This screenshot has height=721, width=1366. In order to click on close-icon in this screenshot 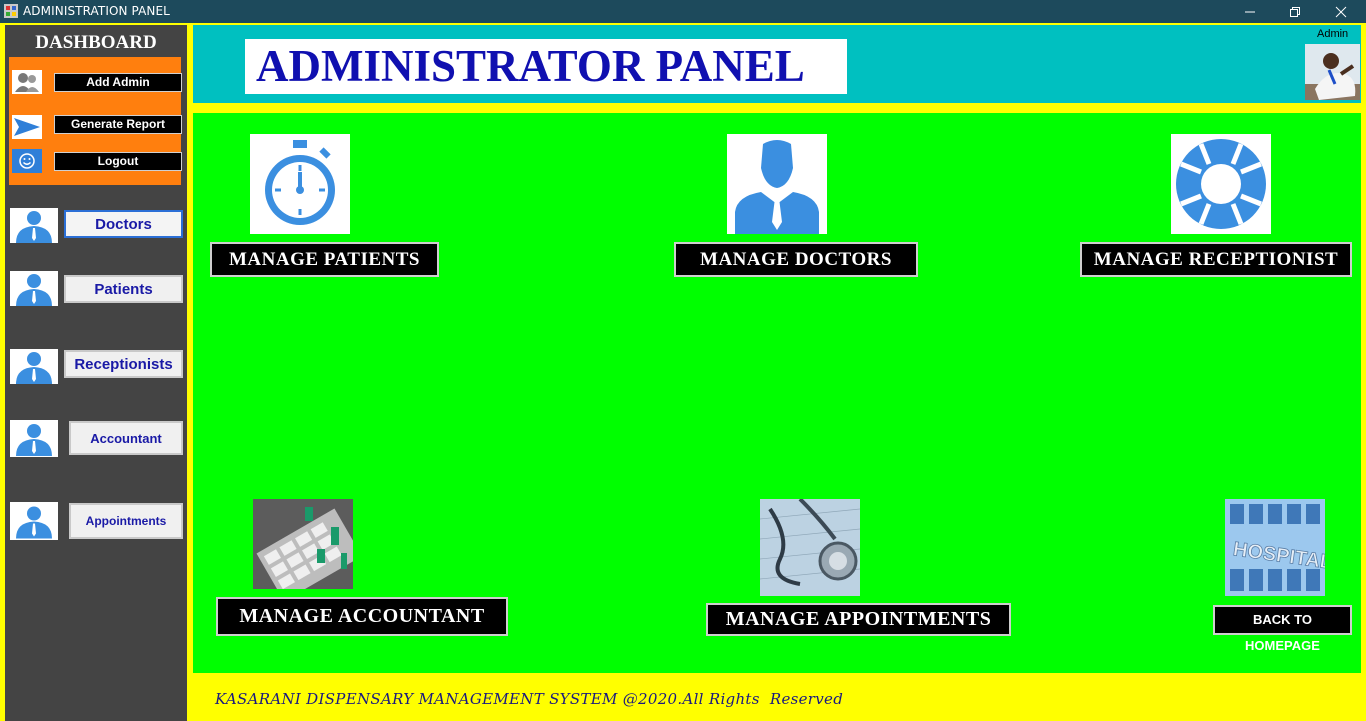, I will do `click(1341, 11)`.